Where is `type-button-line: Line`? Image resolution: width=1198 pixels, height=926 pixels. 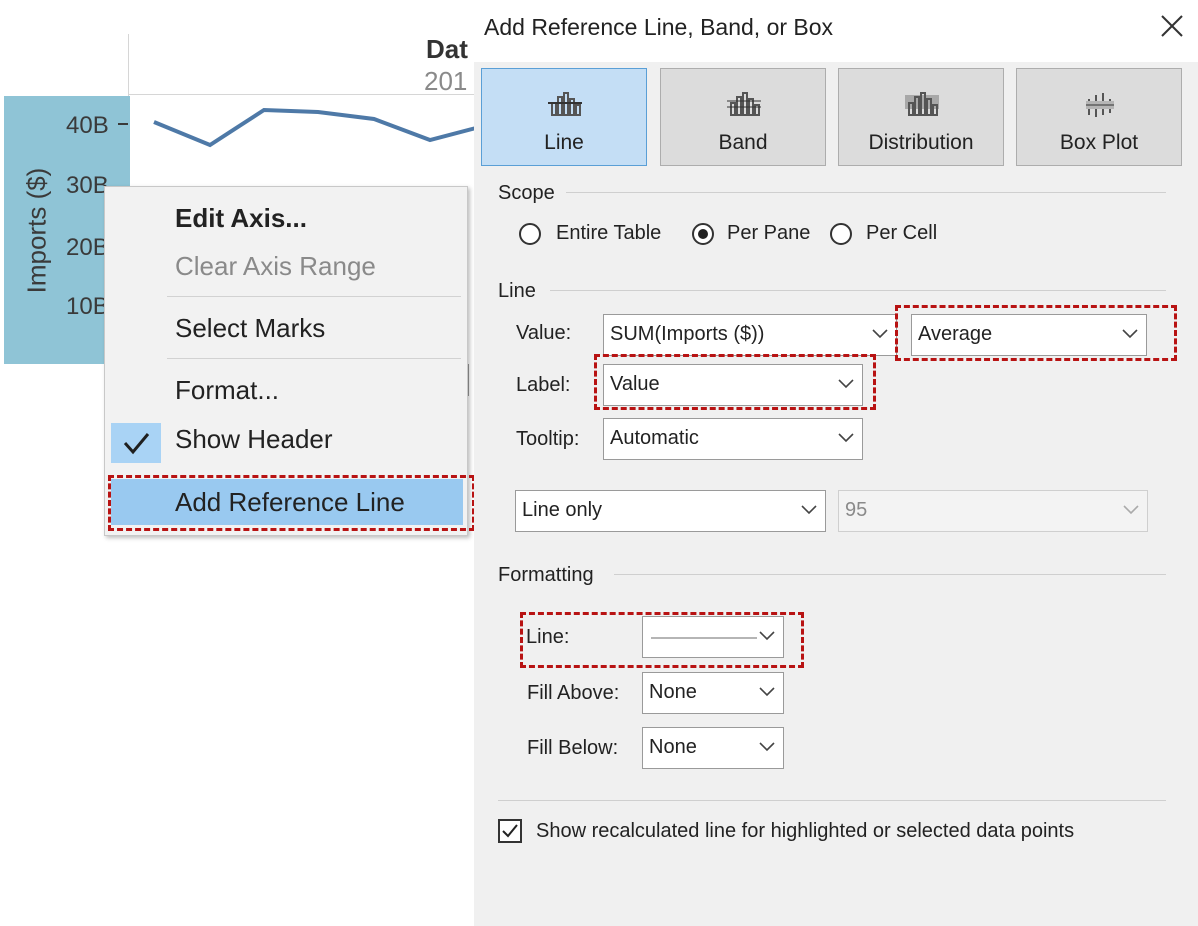
type-button-line: Line is located at coordinates (564, 117).